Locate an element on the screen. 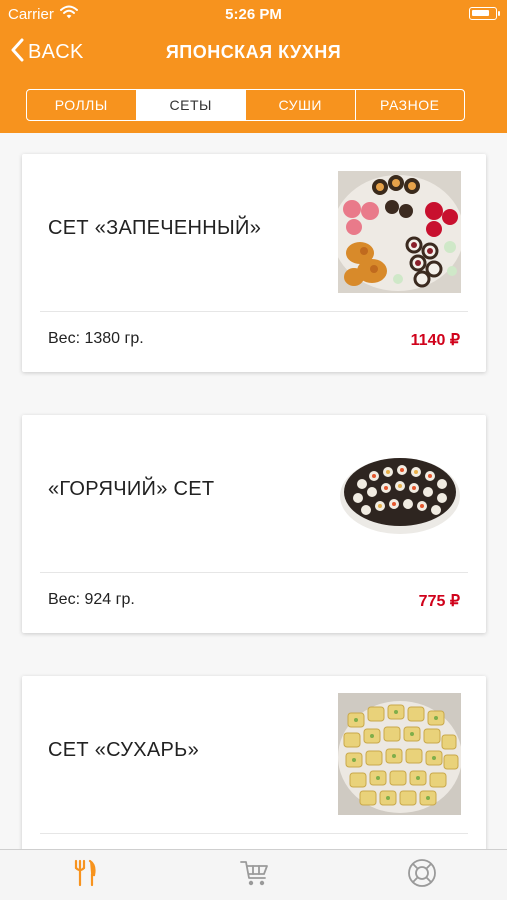 The image size is (507, 900). tab-menu is located at coordinates (85, 875).